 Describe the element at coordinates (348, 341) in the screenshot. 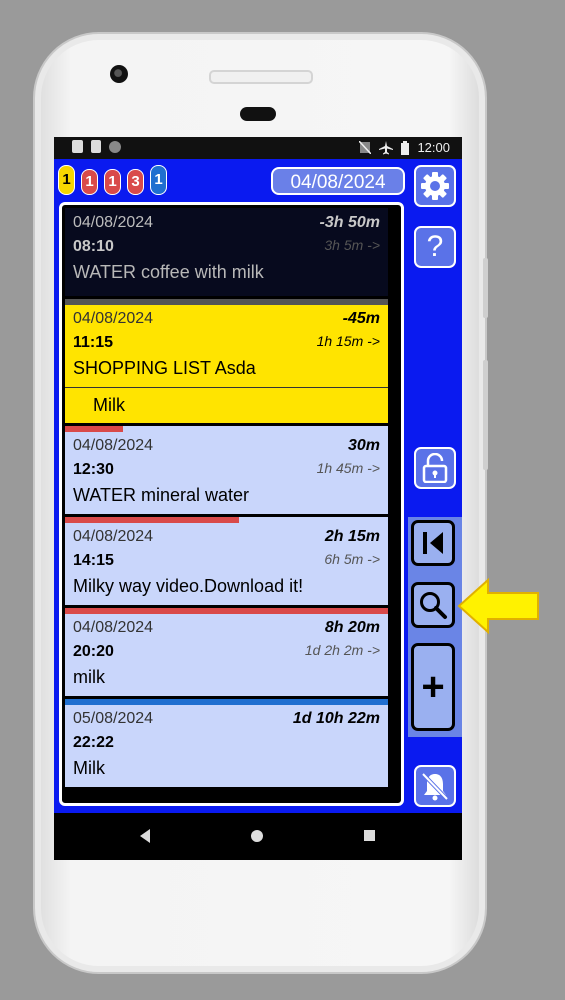

I see `item-duration: 1h 15m ->` at that location.